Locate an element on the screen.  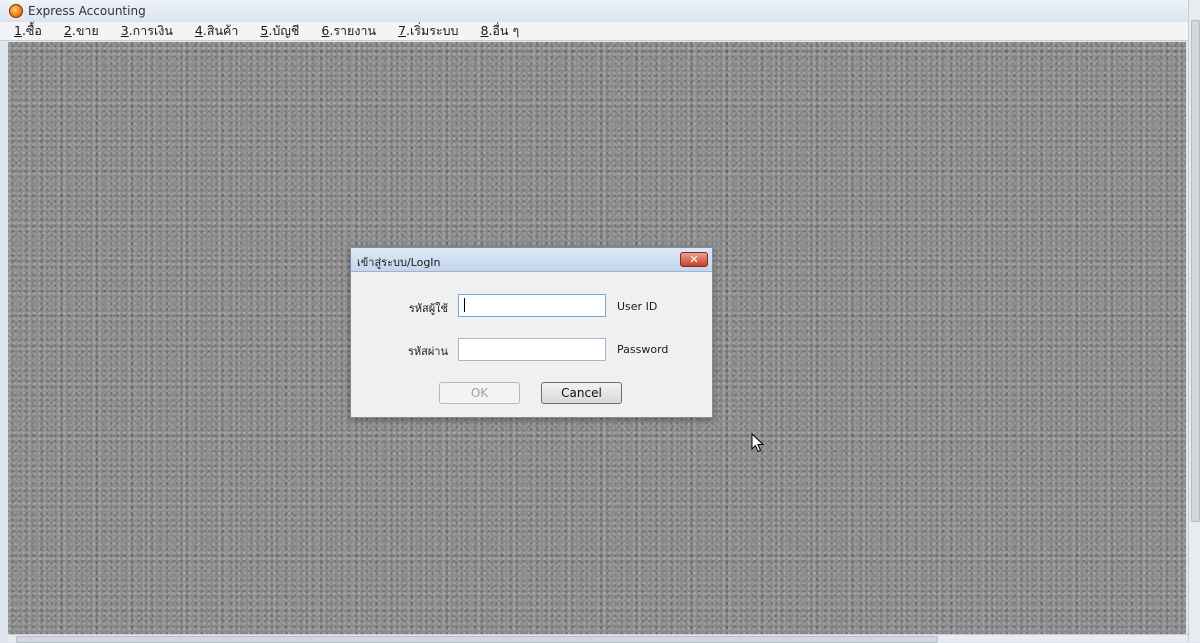
menu-setup: 7.เริ่มระบบ is located at coordinates (428, 31).